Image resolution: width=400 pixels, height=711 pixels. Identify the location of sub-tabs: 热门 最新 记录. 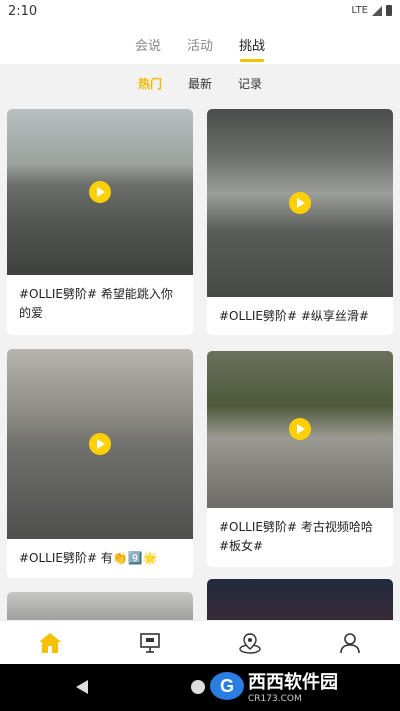
(200, 83).